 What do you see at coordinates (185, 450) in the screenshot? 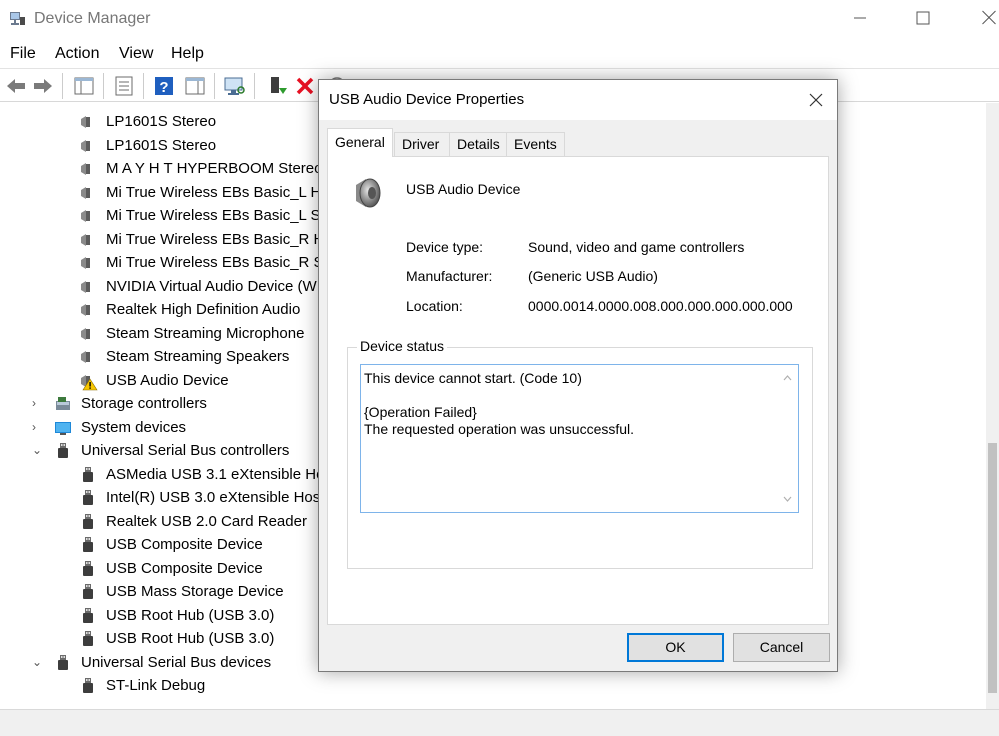
I see `tree-item-label: Universal Serial Bus controllers` at bounding box center [185, 450].